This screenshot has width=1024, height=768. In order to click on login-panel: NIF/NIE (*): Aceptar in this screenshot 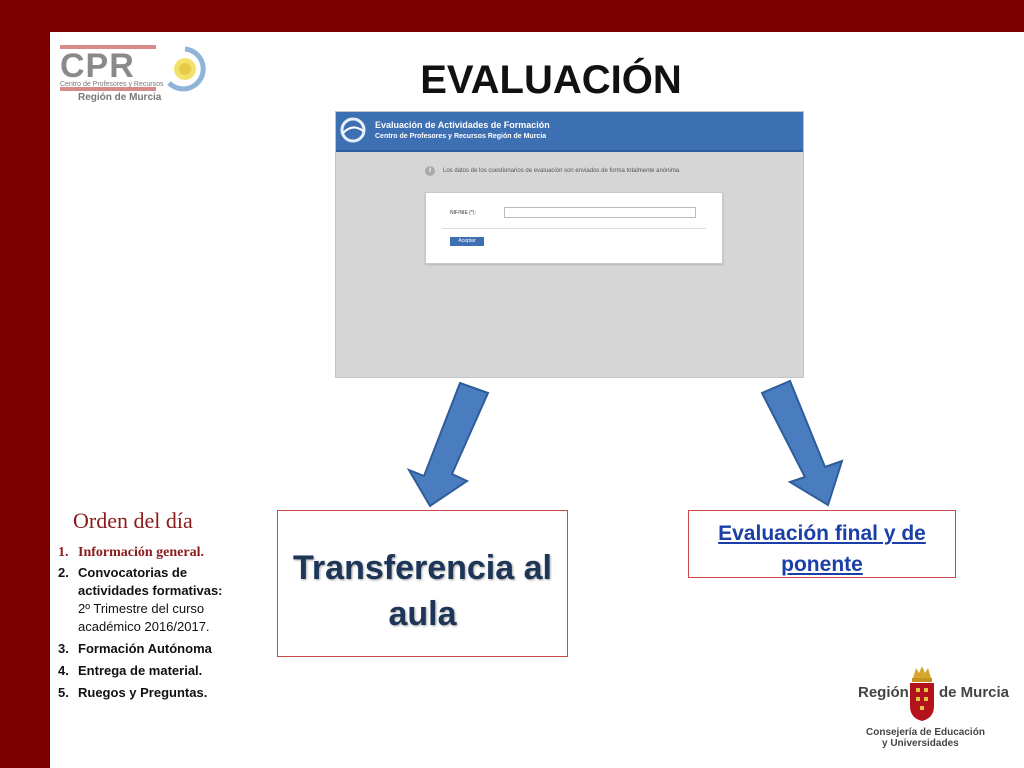, I will do `click(574, 228)`.